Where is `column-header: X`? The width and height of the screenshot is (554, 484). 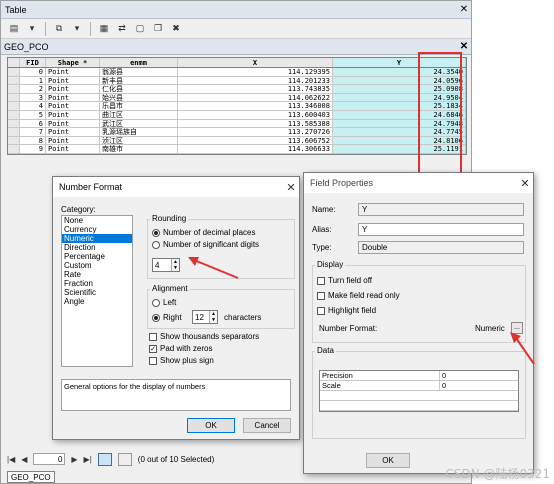 column-header: X is located at coordinates (255, 62).